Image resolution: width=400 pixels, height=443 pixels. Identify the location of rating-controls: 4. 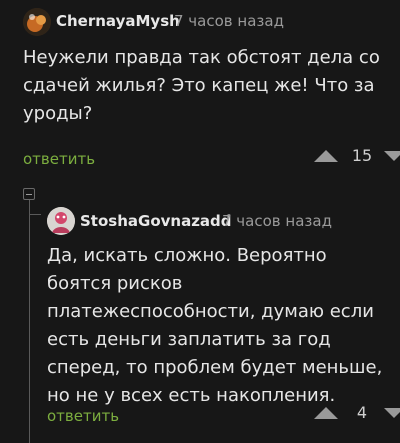
(357, 412).